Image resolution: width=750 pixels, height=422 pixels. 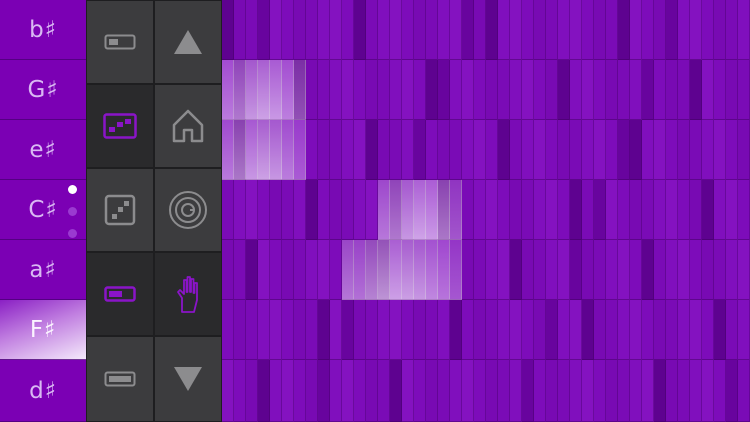 I want to click on scroll-up-button, so click(x=188, y=42).